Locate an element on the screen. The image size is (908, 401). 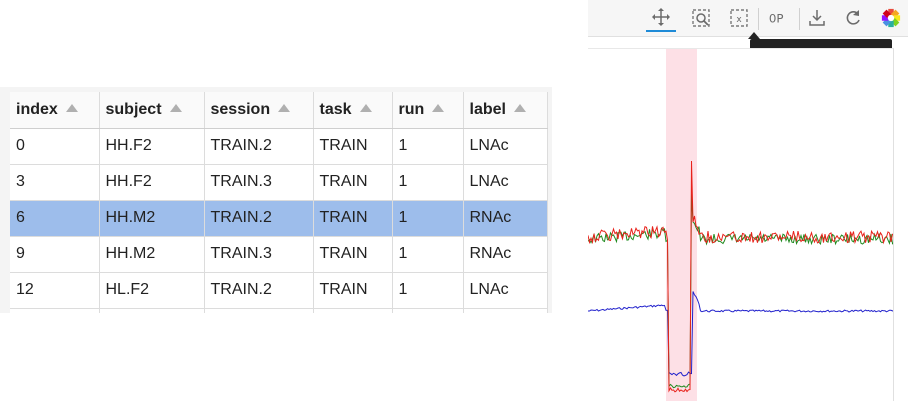
cell-index: 6 is located at coordinates (55, 218).